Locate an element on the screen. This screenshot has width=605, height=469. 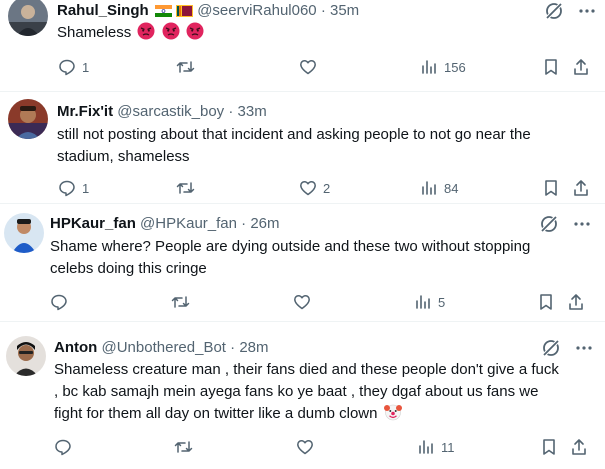
tweet-text-line: stadium, shameless is located at coordinates (123, 156).